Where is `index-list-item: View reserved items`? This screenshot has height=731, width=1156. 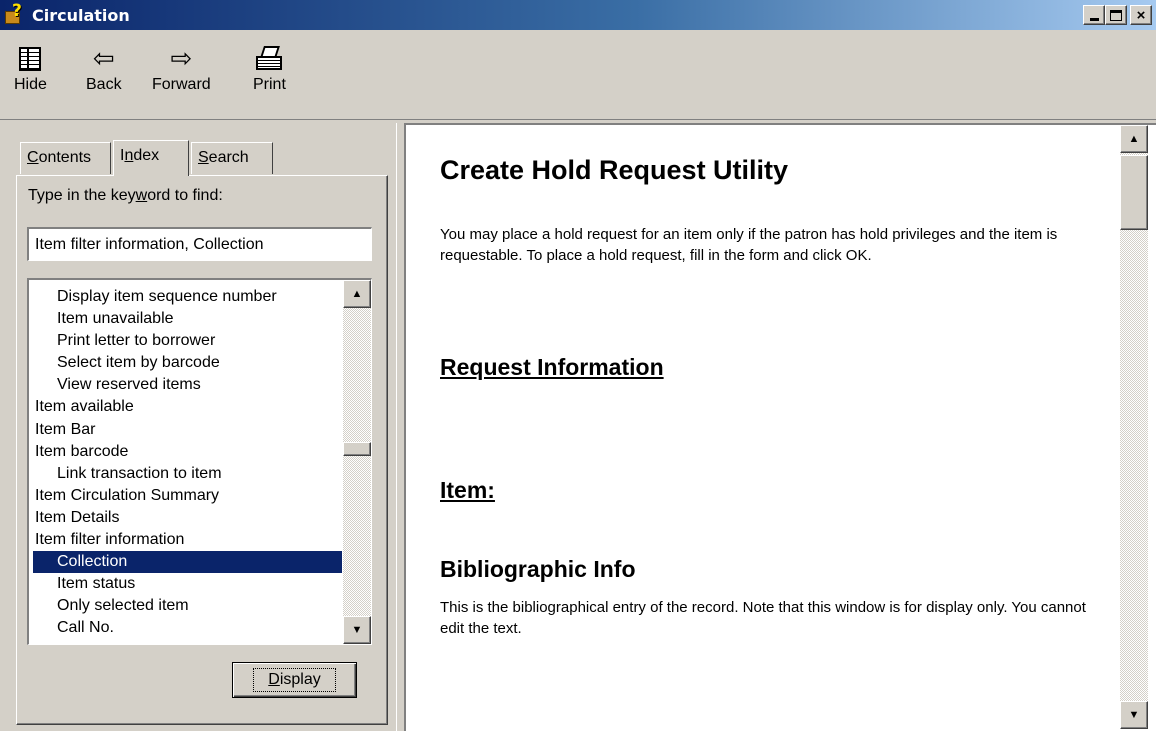 index-list-item: View reserved items is located at coordinates (187, 385).